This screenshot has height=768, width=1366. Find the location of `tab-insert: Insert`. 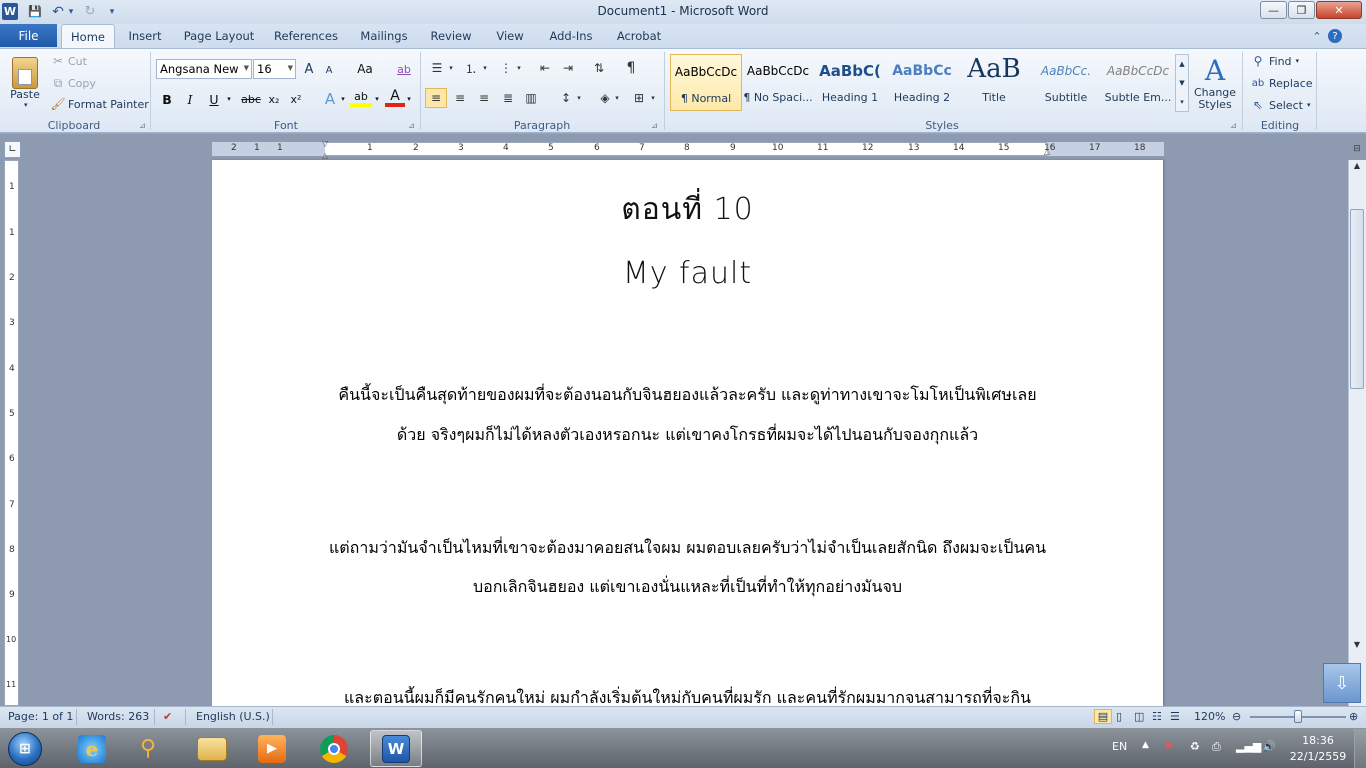

tab-insert: Insert is located at coordinates (145, 36).